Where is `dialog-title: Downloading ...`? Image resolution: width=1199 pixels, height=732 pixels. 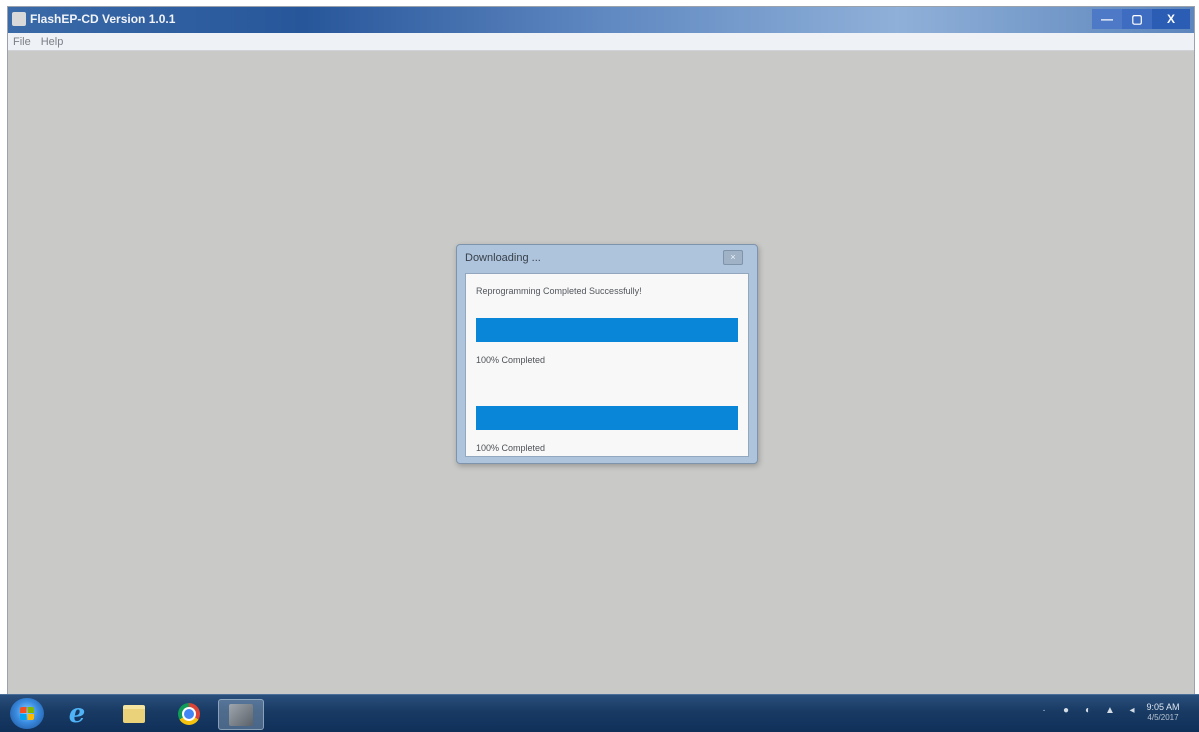 dialog-title: Downloading ... is located at coordinates (503, 258).